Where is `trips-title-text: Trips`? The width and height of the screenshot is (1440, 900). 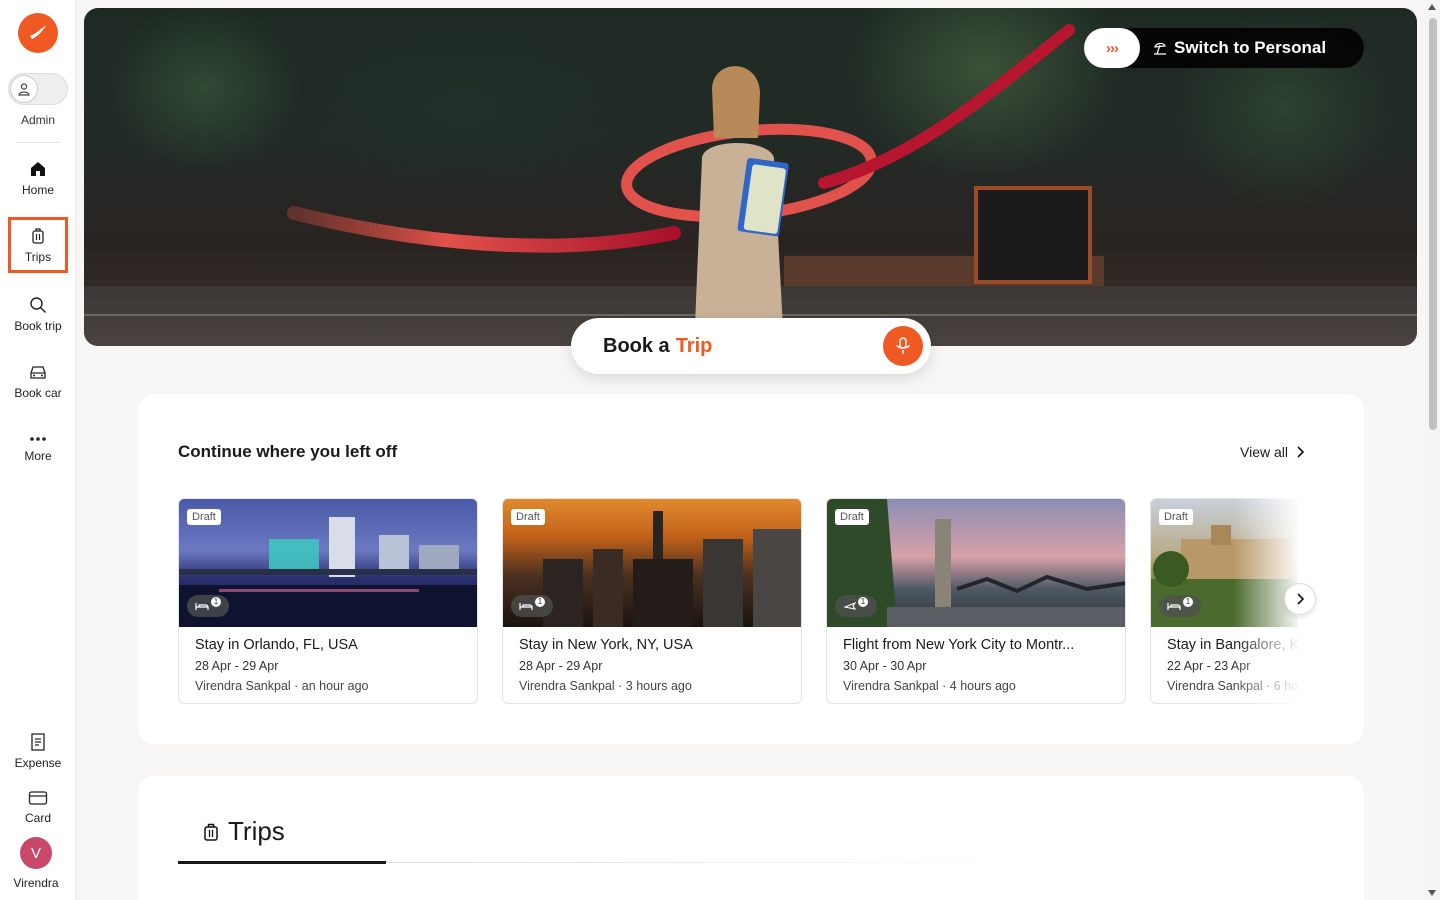 trips-title-text: Trips is located at coordinates (256, 831).